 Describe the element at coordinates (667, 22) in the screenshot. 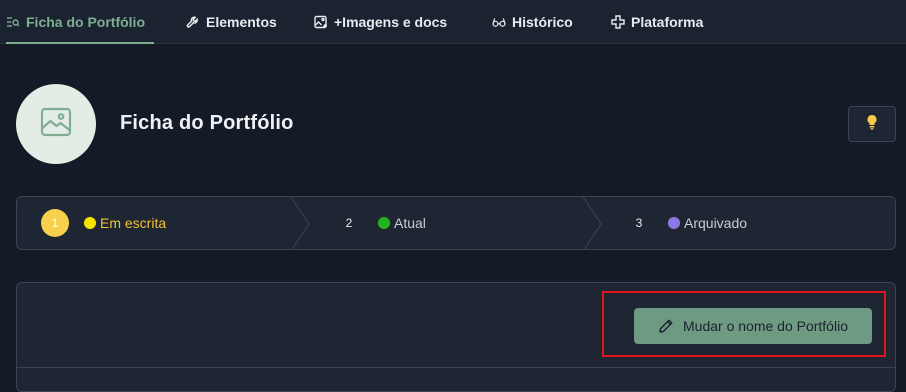

I see `tab-label: Plataforma` at that location.